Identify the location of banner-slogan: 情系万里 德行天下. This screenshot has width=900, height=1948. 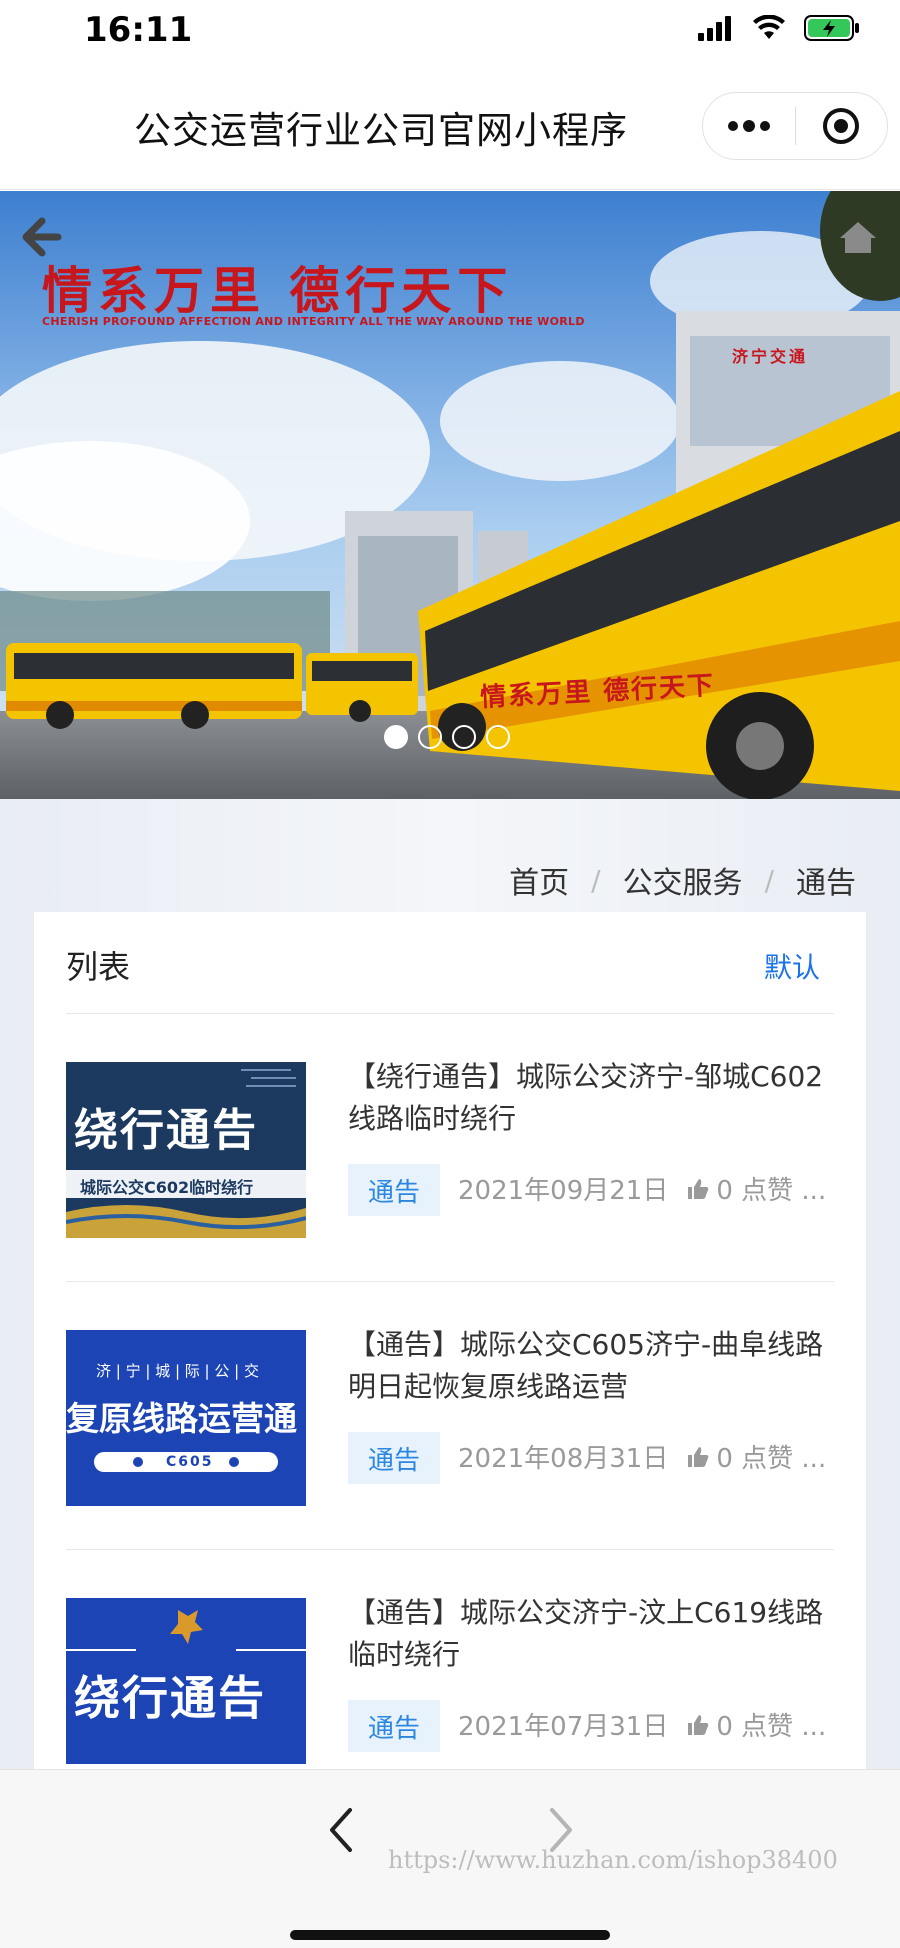
(278, 290).